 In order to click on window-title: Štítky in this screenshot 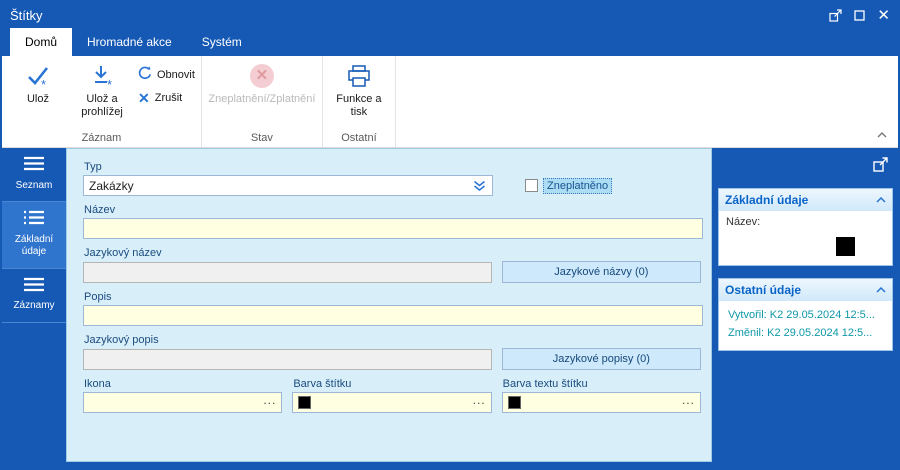, I will do `click(26, 15)`.